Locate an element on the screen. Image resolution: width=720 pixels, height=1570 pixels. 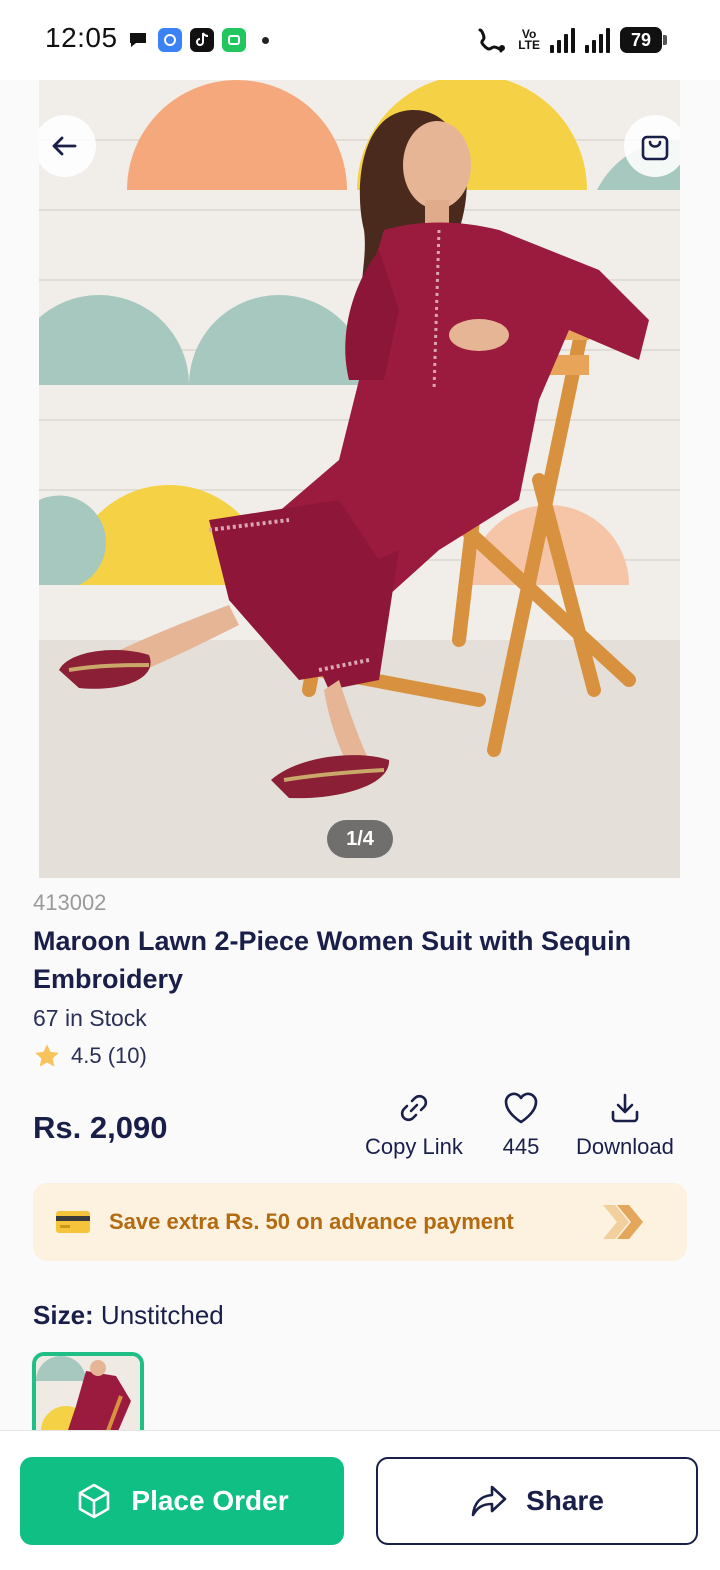
chat-bubble-icon is located at coordinates (138, 40).